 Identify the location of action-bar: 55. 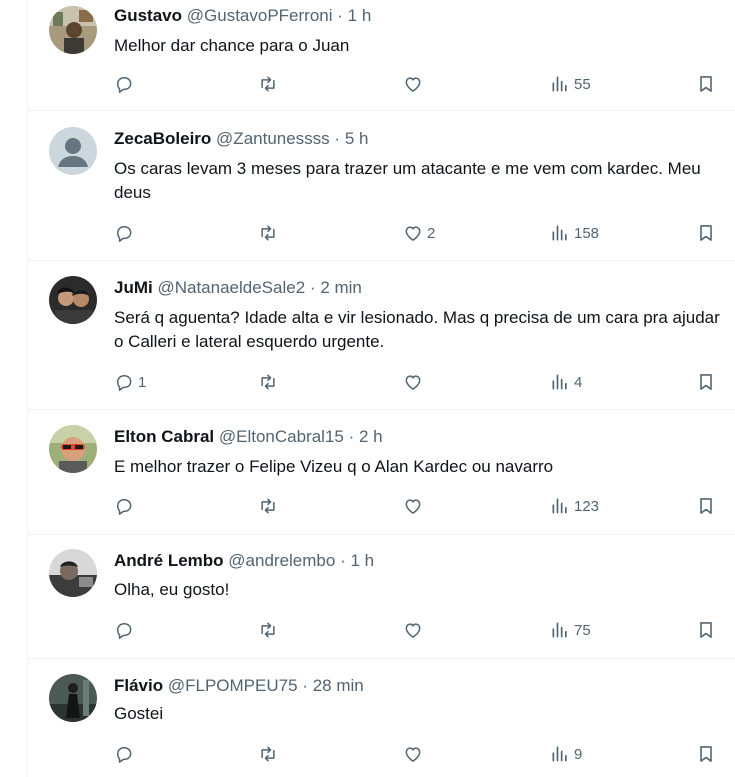
(416, 84).